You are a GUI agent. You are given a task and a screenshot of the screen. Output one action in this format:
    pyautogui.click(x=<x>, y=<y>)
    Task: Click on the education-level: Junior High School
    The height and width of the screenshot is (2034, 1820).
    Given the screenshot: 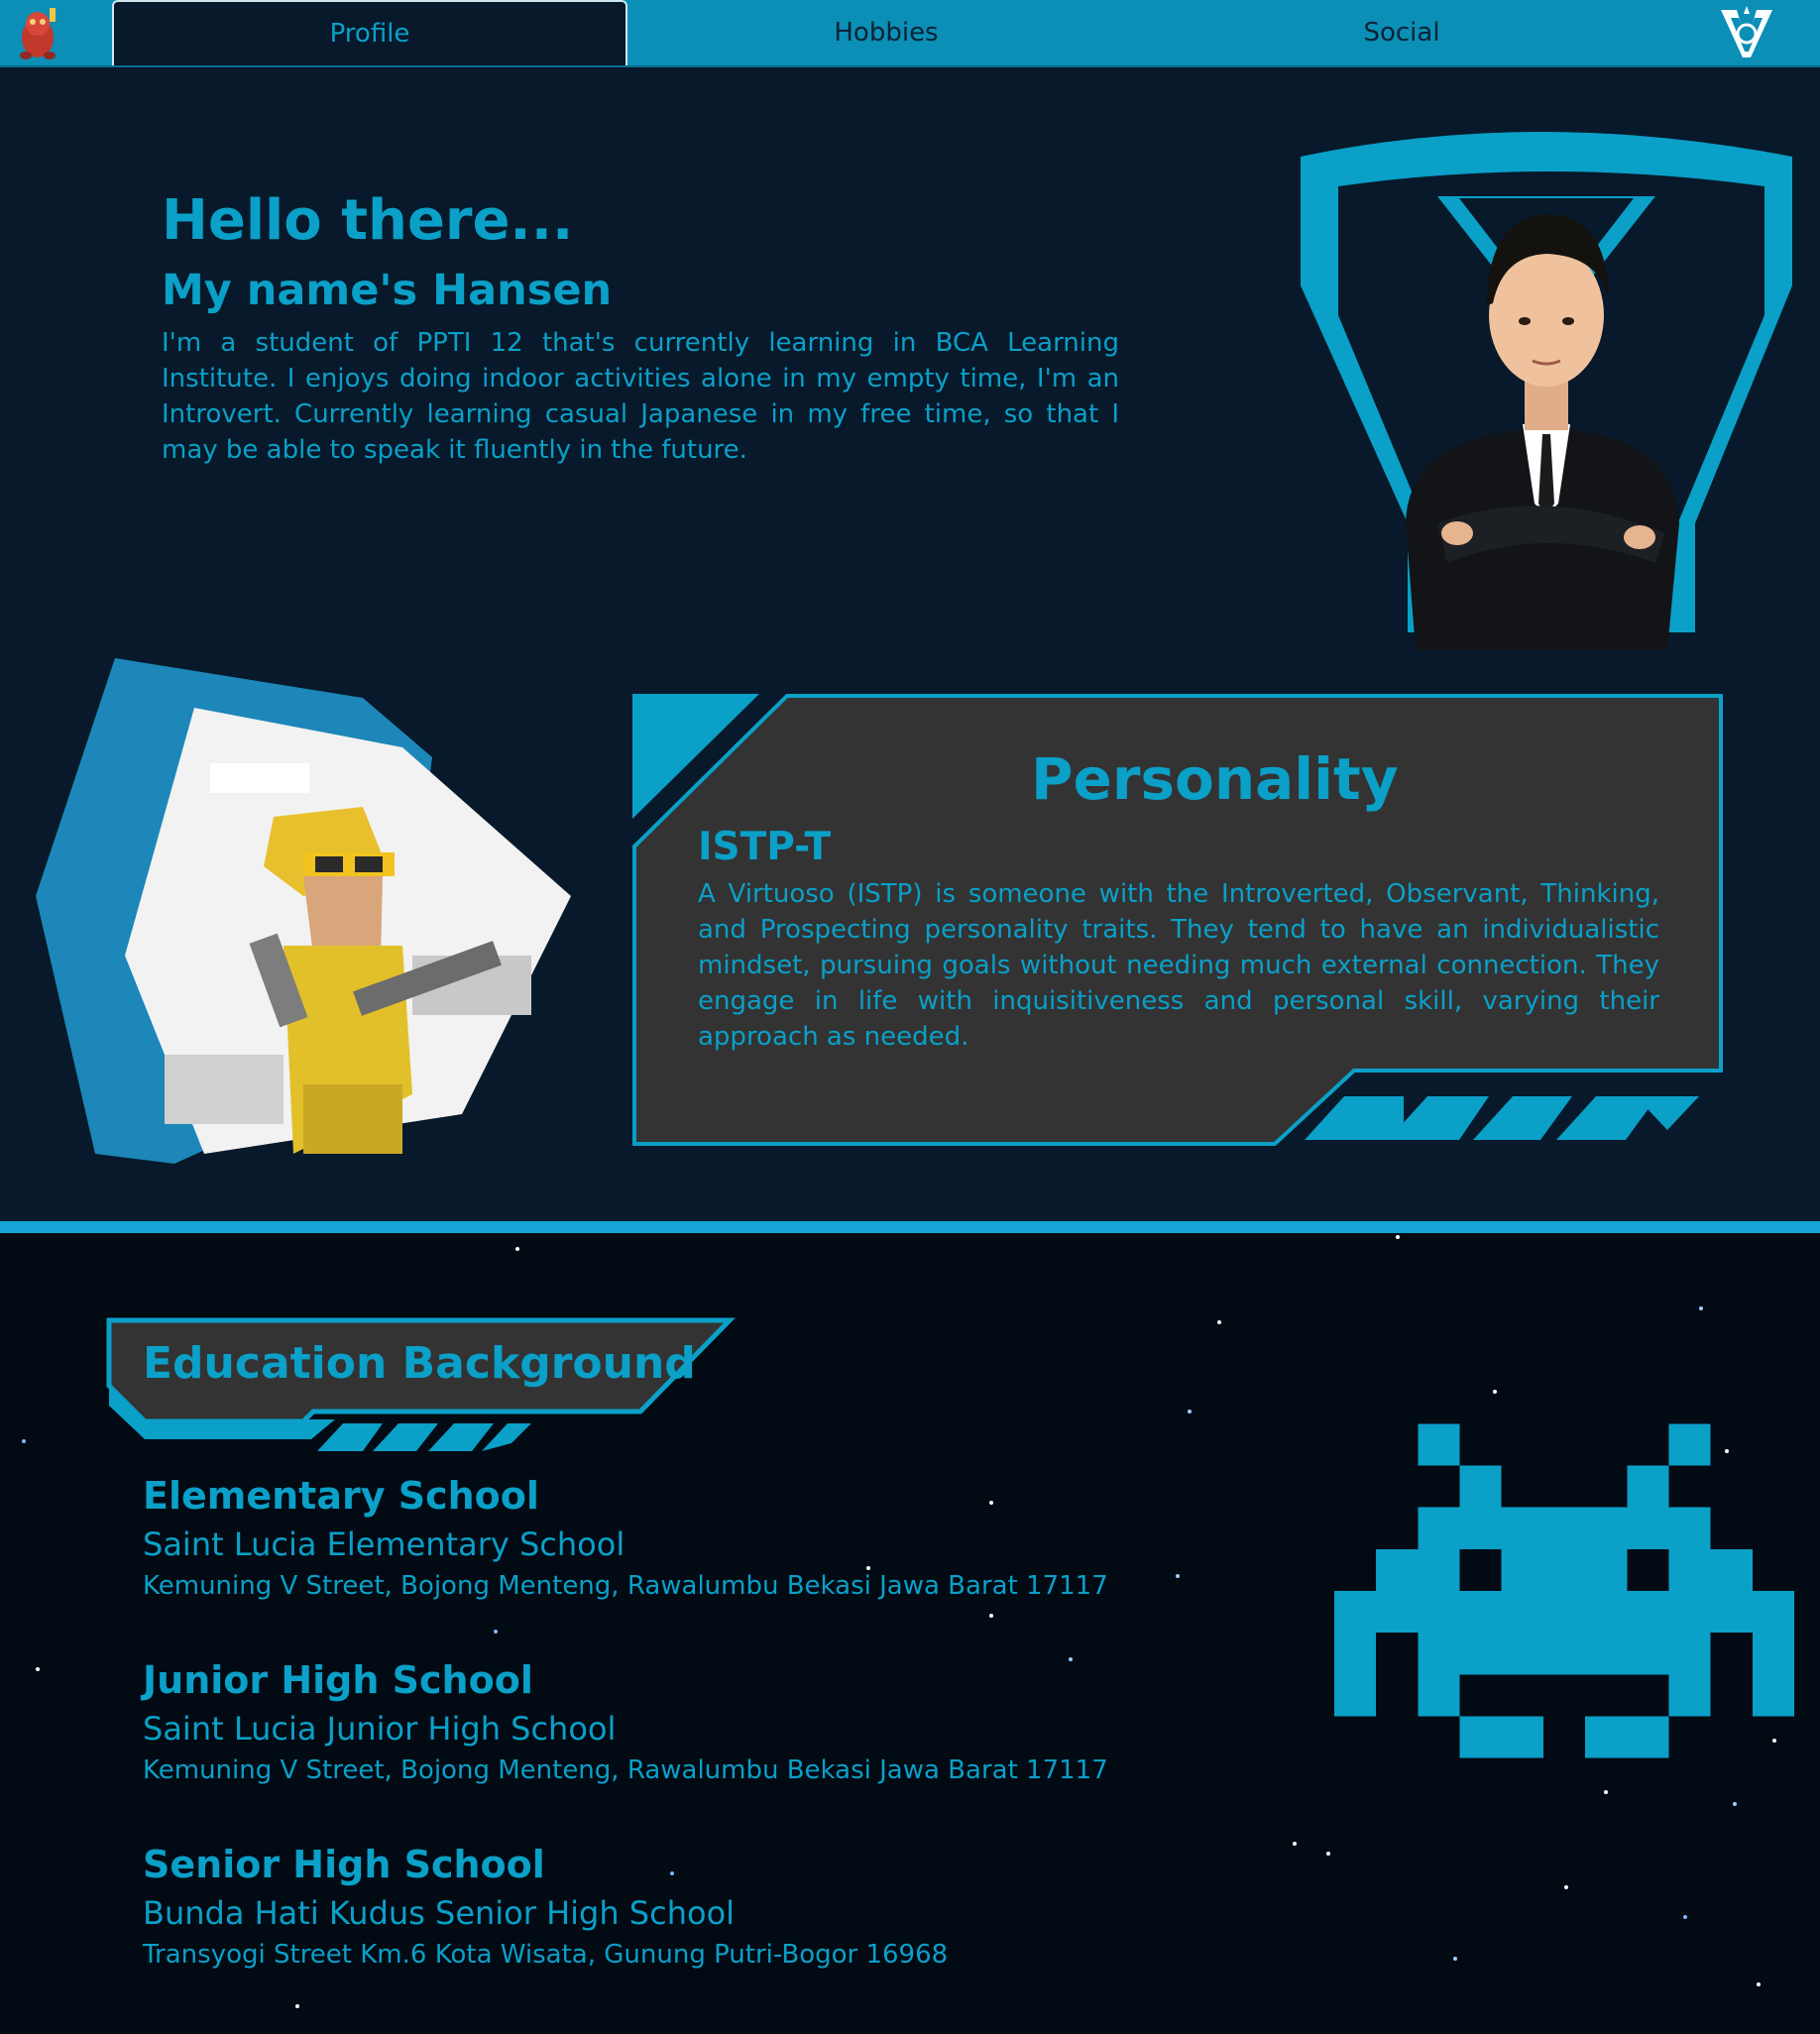 What is the action you would take?
    pyautogui.click(x=338, y=1680)
    